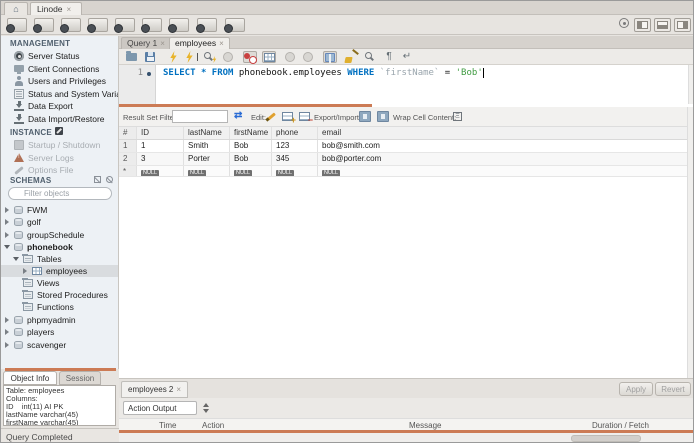  I want to click on schema-tree-item-groupschedule: groupSchedule, so click(59, 235).